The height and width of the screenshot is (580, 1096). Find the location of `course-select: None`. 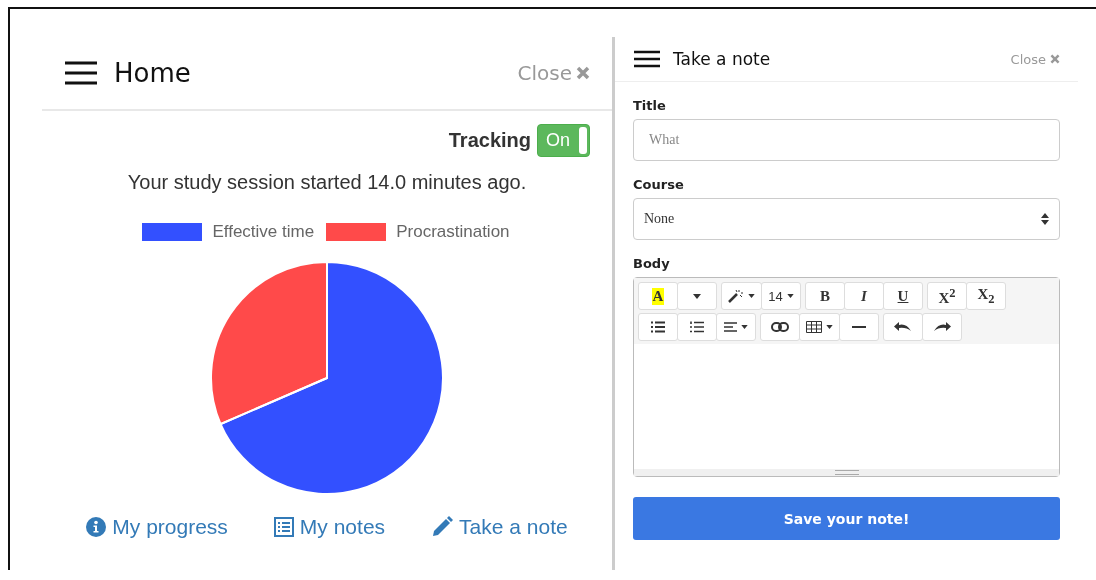

course-select: None is located at coordinates (846, 219).